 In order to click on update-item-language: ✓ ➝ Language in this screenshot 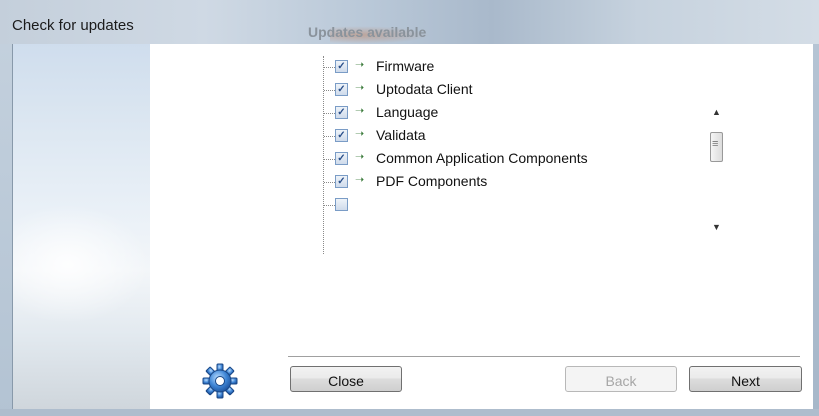, I will do `click(513, 113)`.